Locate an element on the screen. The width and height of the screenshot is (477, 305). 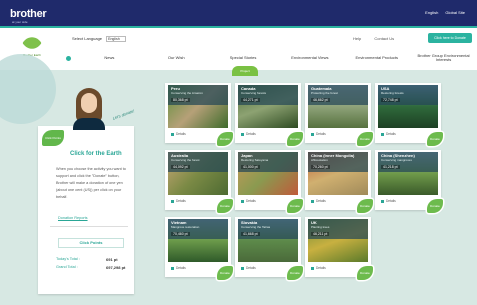
card-points: 46,211 pt is located at coordinates (320, 234).